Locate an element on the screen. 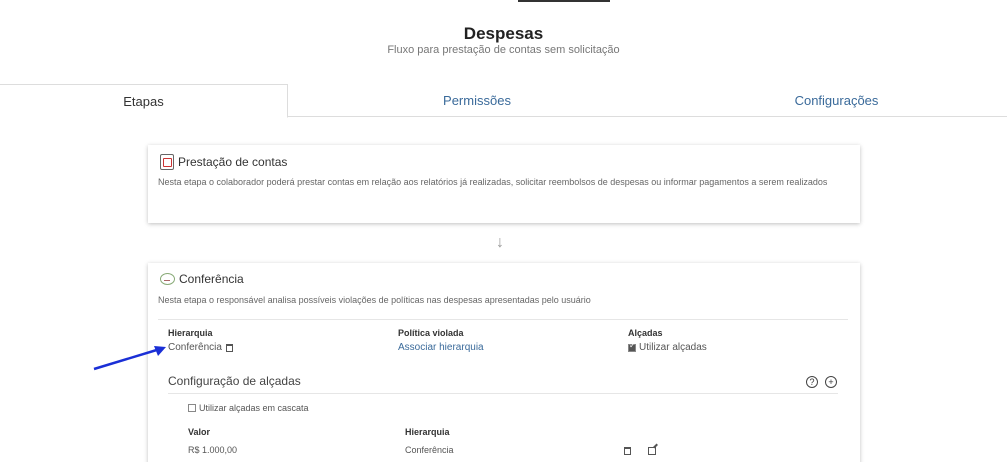 The image size is (1007, 462). row-valor: R$ 1.000,00 is located at coordinates (213, 450).